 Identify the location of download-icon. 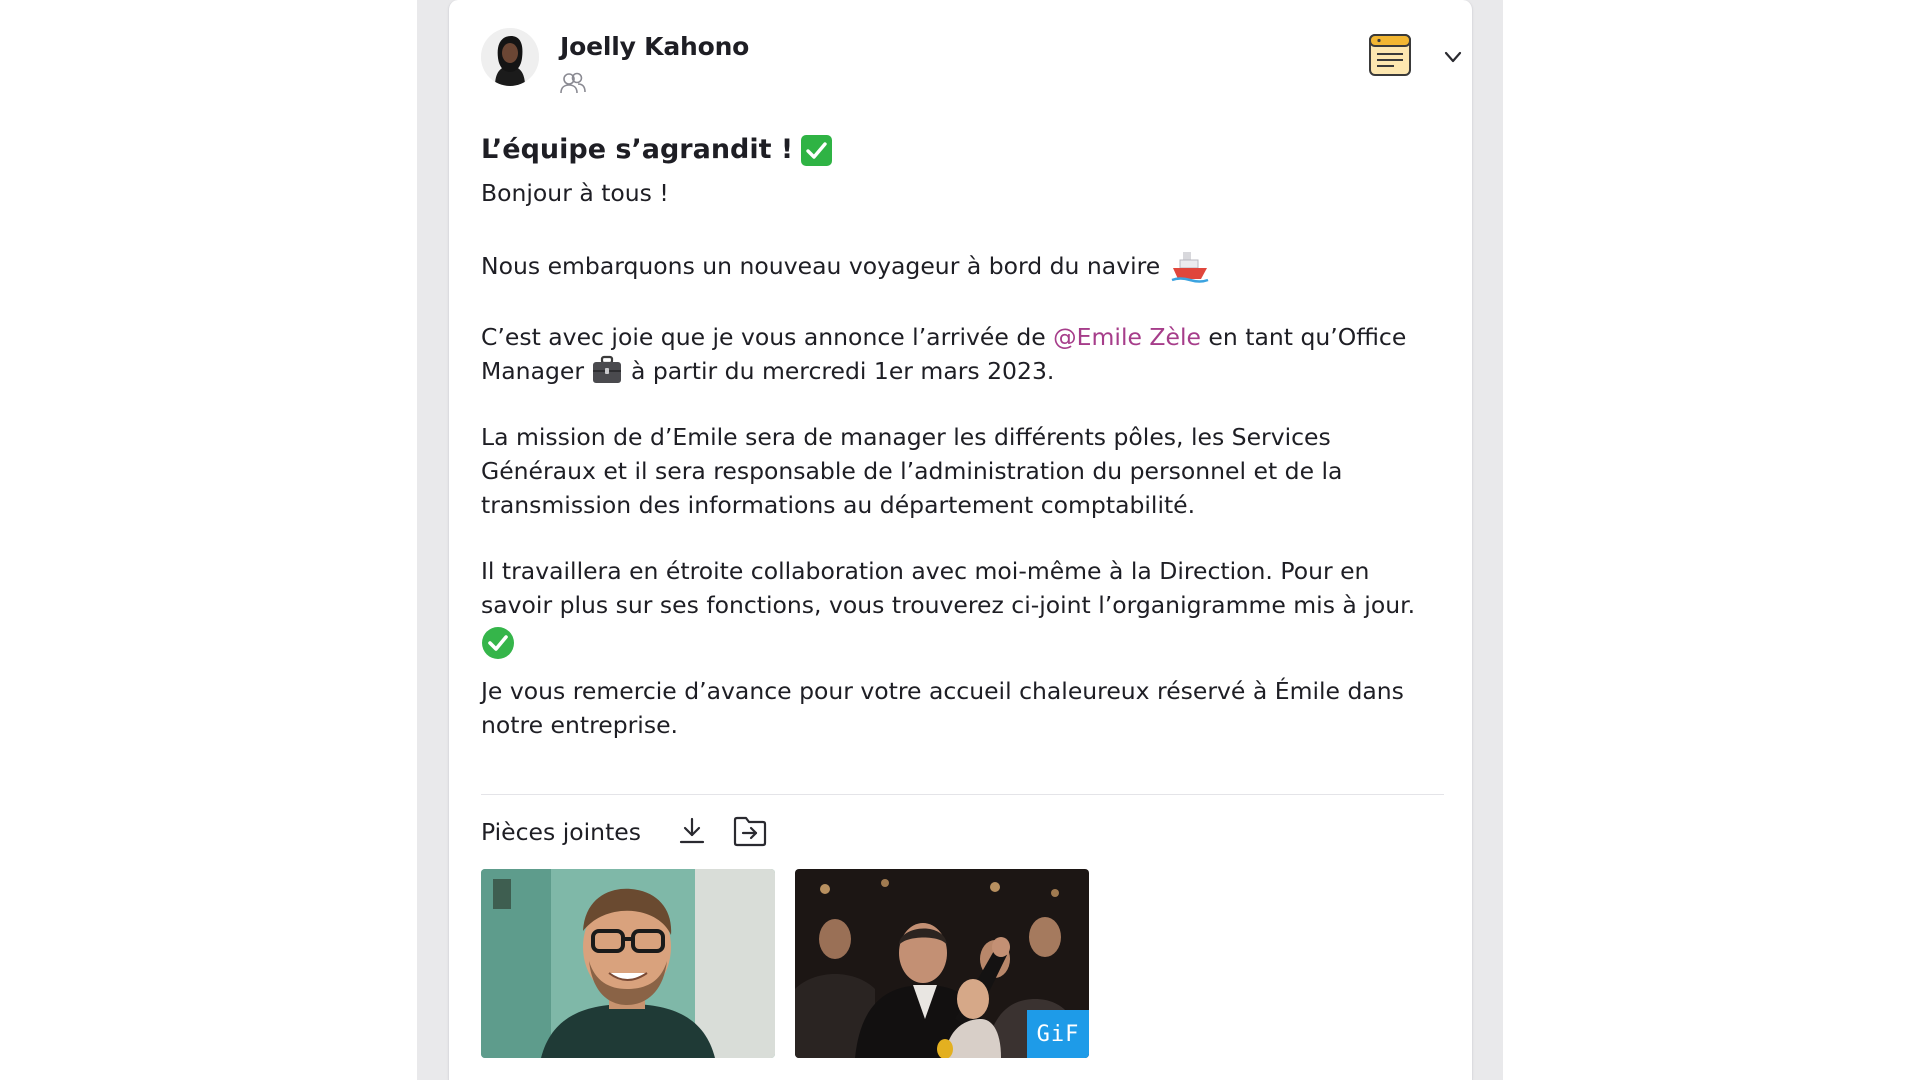
(692, 831).